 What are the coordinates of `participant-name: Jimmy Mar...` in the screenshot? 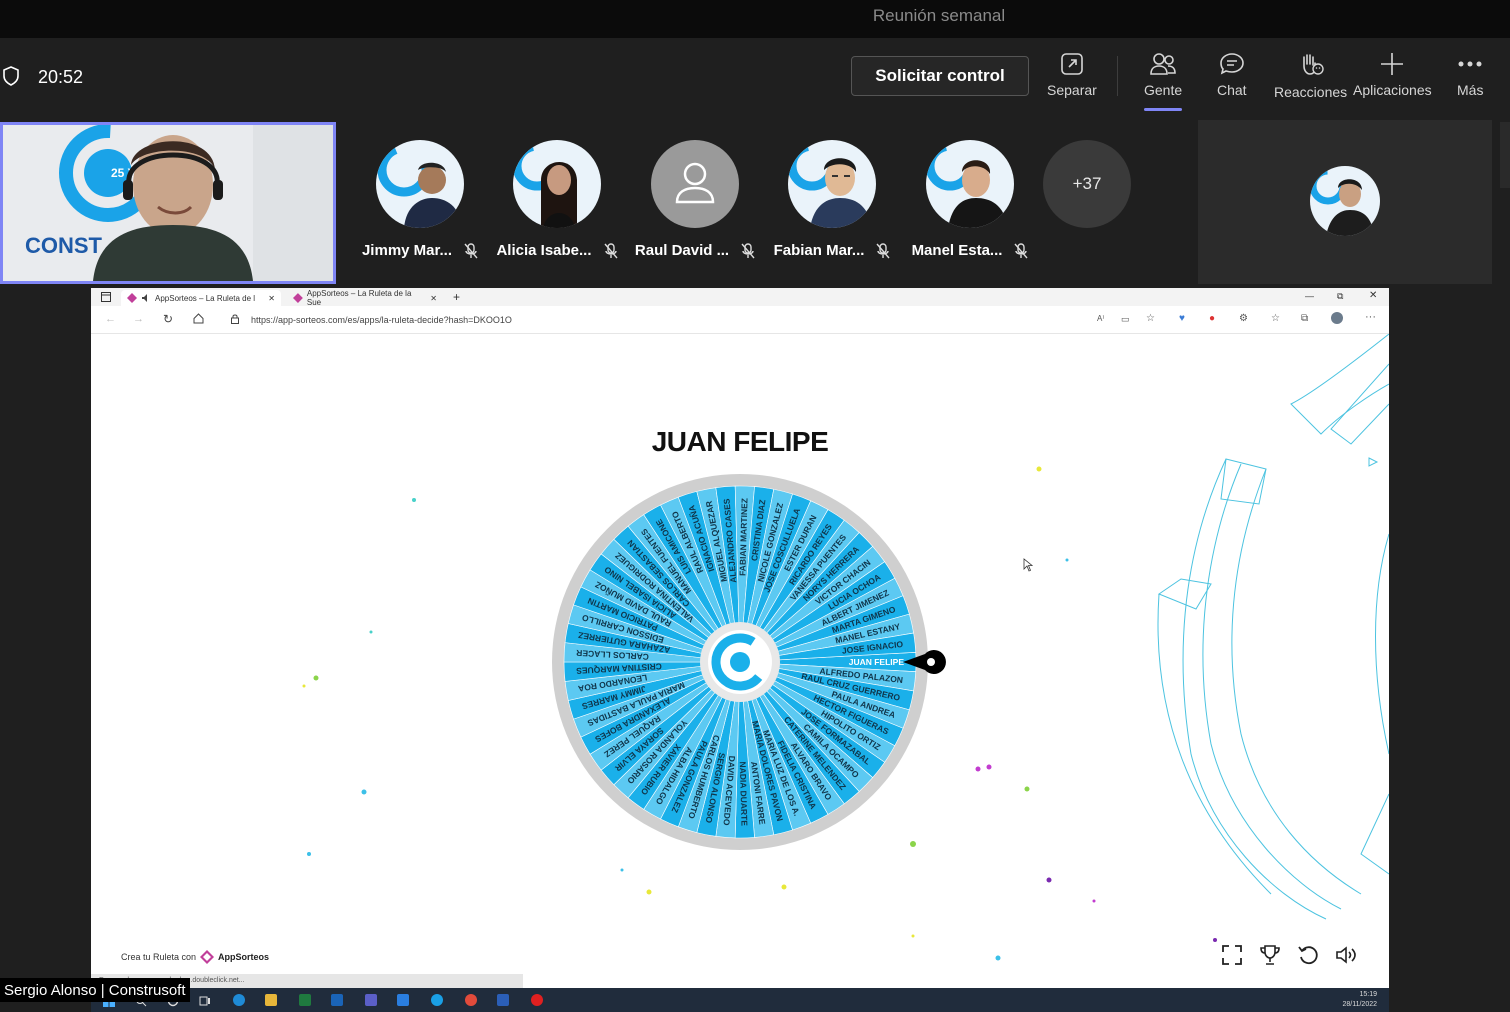 It's located at (407, 250).